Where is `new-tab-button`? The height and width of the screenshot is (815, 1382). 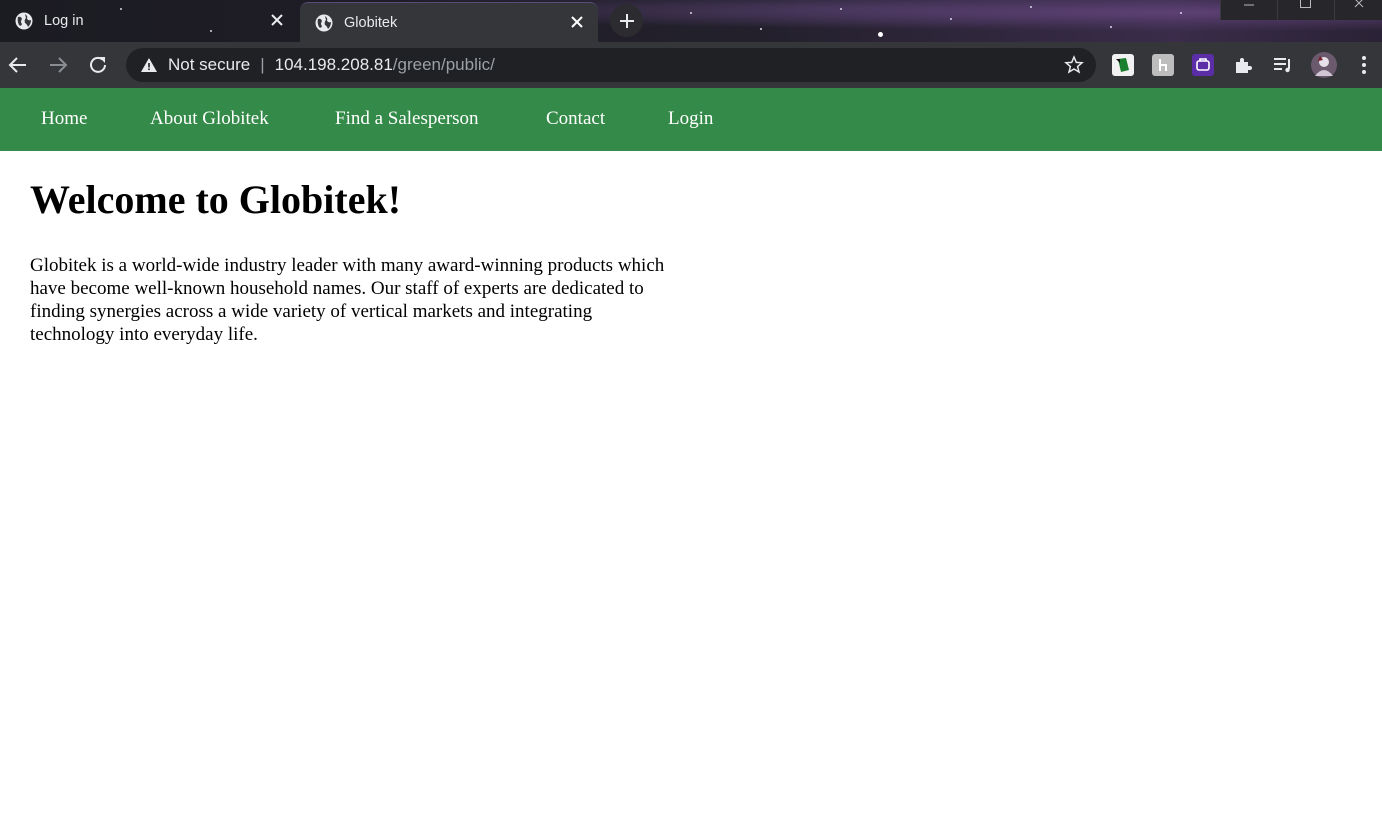
new-tab-button is located at coordinates (626, 20).